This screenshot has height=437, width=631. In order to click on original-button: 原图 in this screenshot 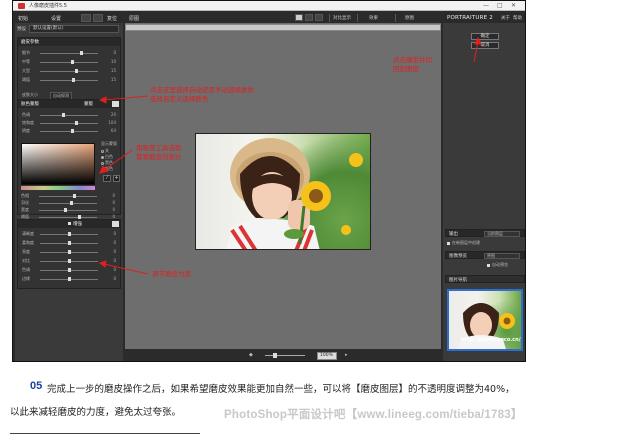, I will do `click(409, 18)`.